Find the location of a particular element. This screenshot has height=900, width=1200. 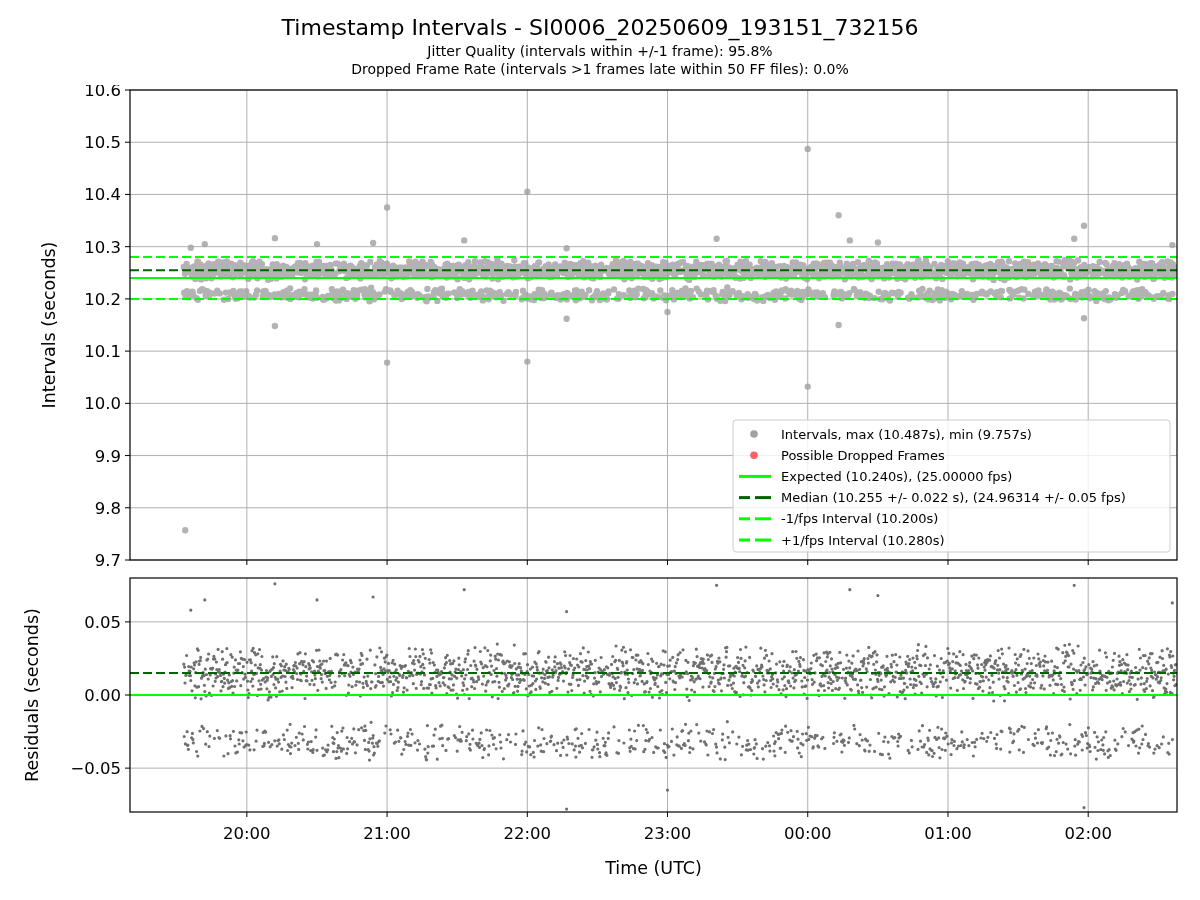

x-tick-label: 00:00 is located at coordinates (807, 833).